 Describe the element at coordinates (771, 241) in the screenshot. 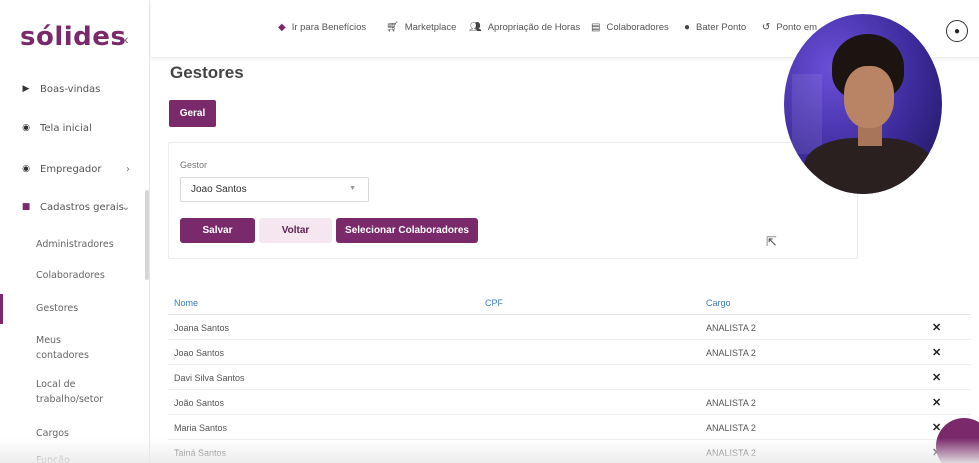

I see `mouse-cursor-icon: ⇱` at that location.